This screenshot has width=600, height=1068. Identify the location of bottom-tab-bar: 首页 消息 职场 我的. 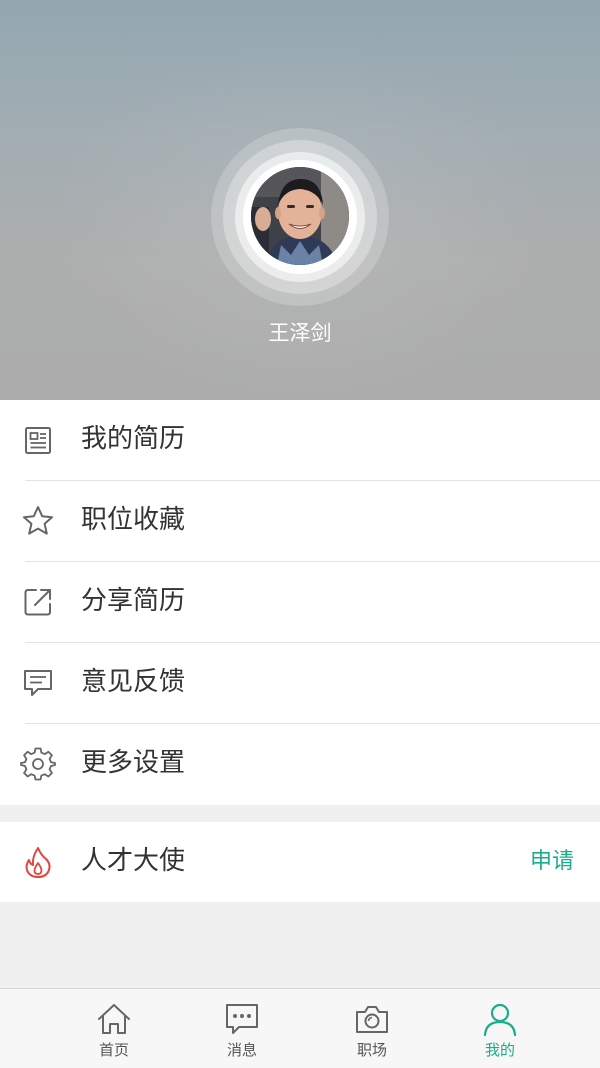
(300, 1028).